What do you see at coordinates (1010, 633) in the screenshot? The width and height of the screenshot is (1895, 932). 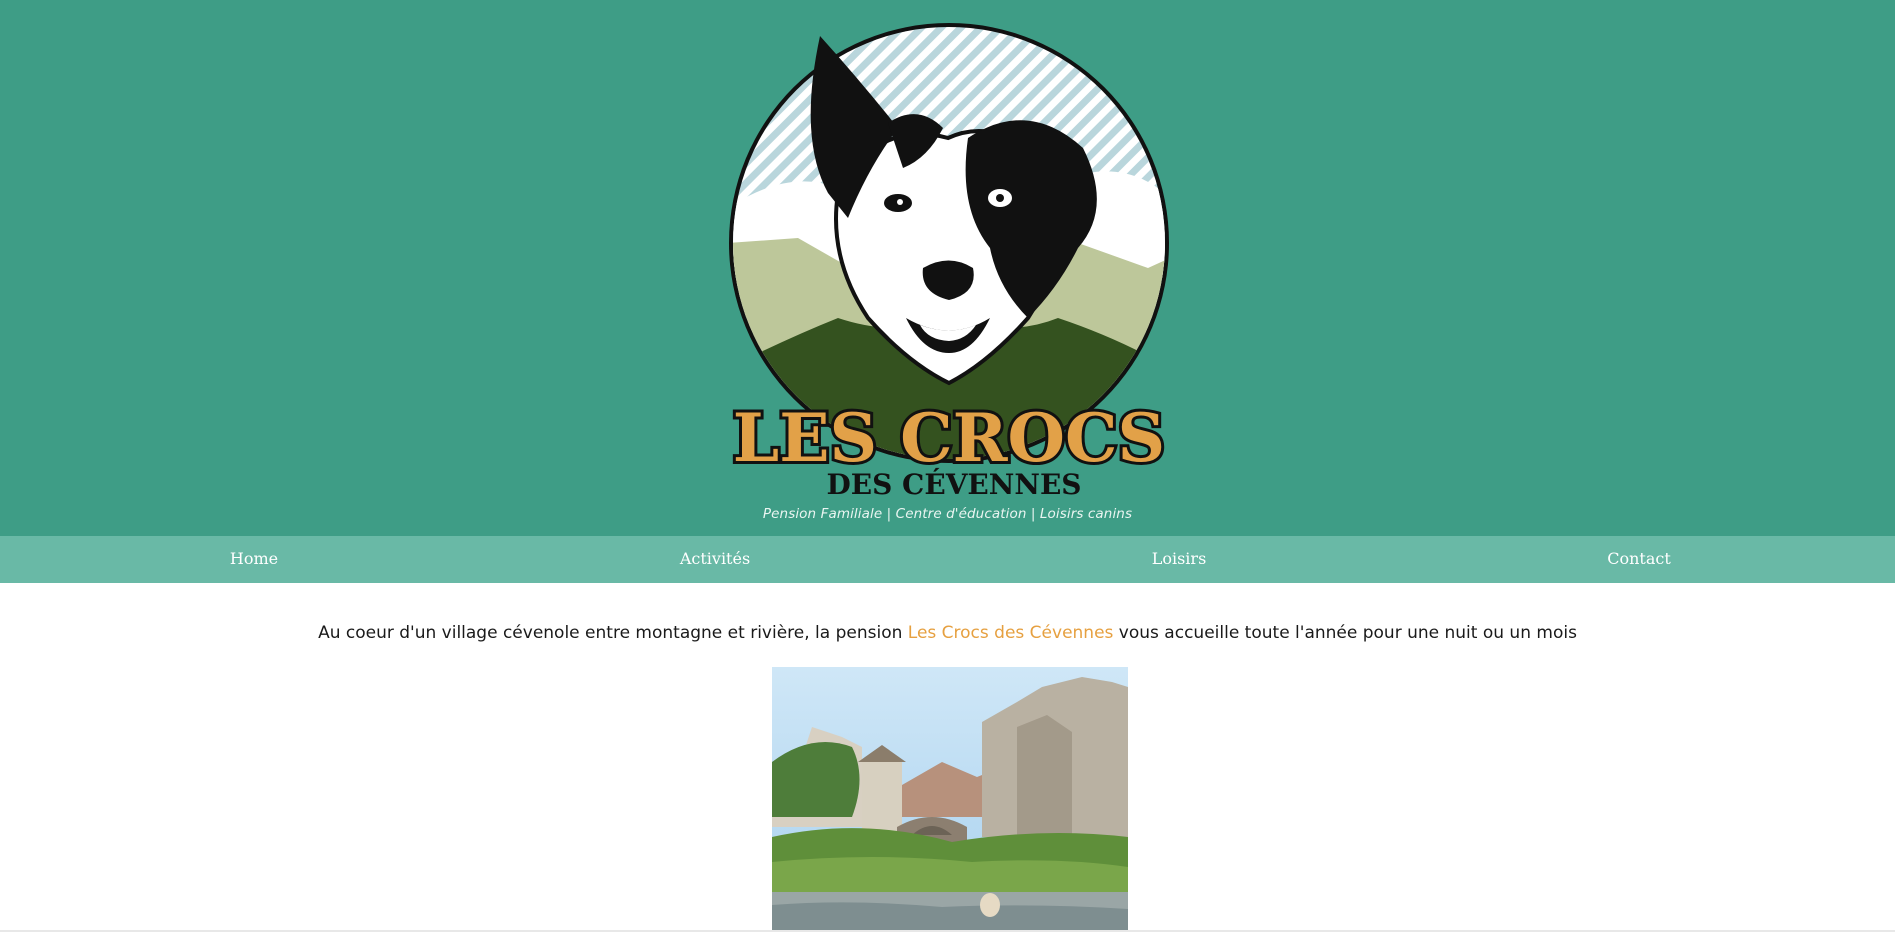 I see `intro-highlight: Les Crocs des Cévennes` at bounding box center [1010, 633].